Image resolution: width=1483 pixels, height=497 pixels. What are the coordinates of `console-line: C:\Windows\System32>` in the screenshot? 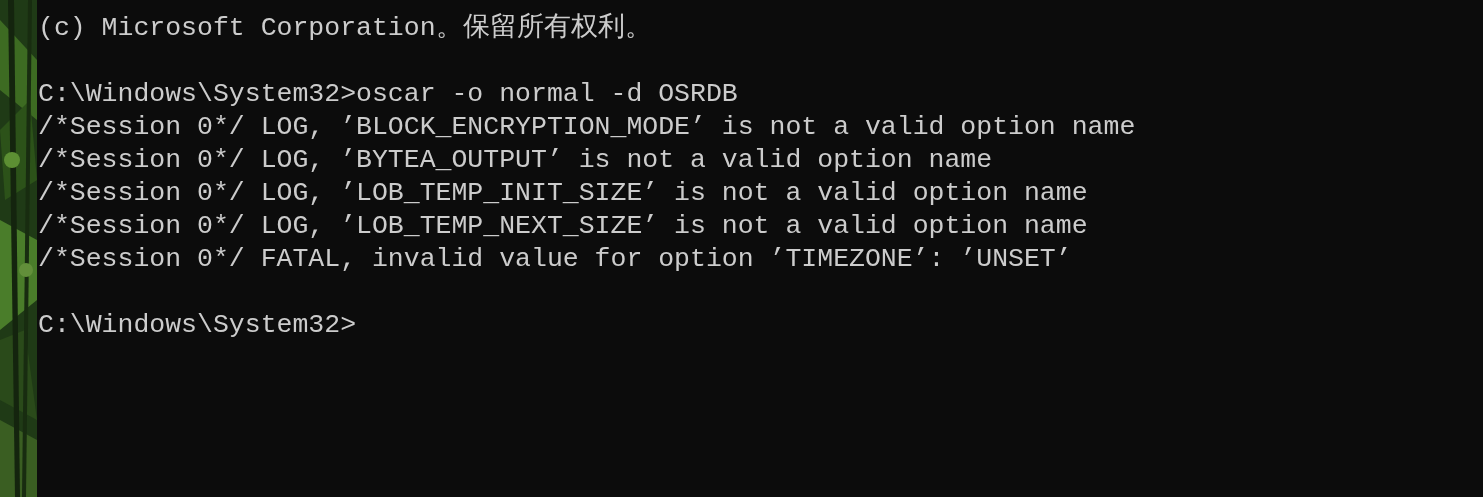 It's located at (197, 325).